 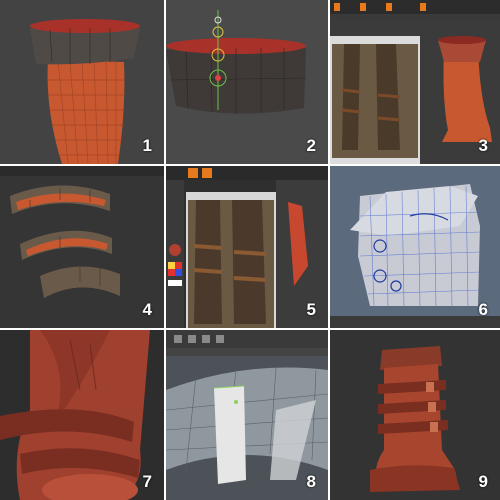 I want to click on panel-9-final-boot: 9, so click(x=415, y=415).